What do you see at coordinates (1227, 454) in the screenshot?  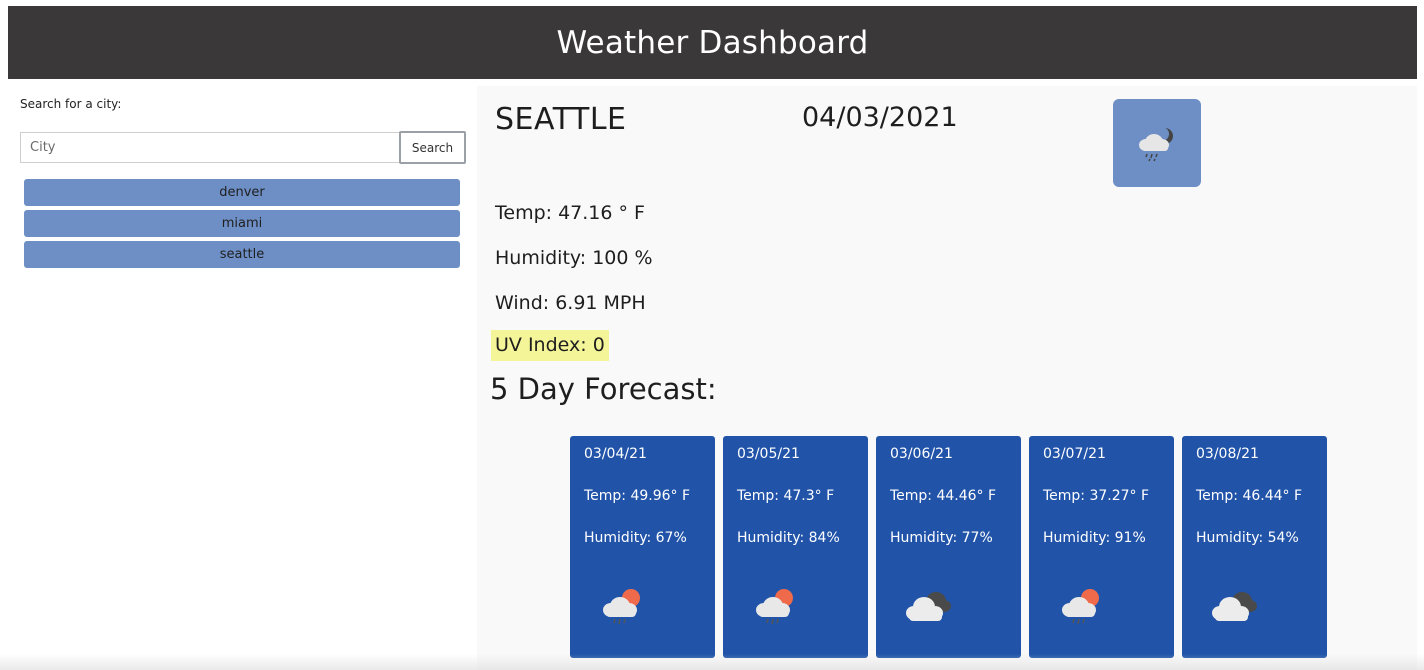 I see `forecast-date: 03/08/21` at bounding box center [1227, 454].